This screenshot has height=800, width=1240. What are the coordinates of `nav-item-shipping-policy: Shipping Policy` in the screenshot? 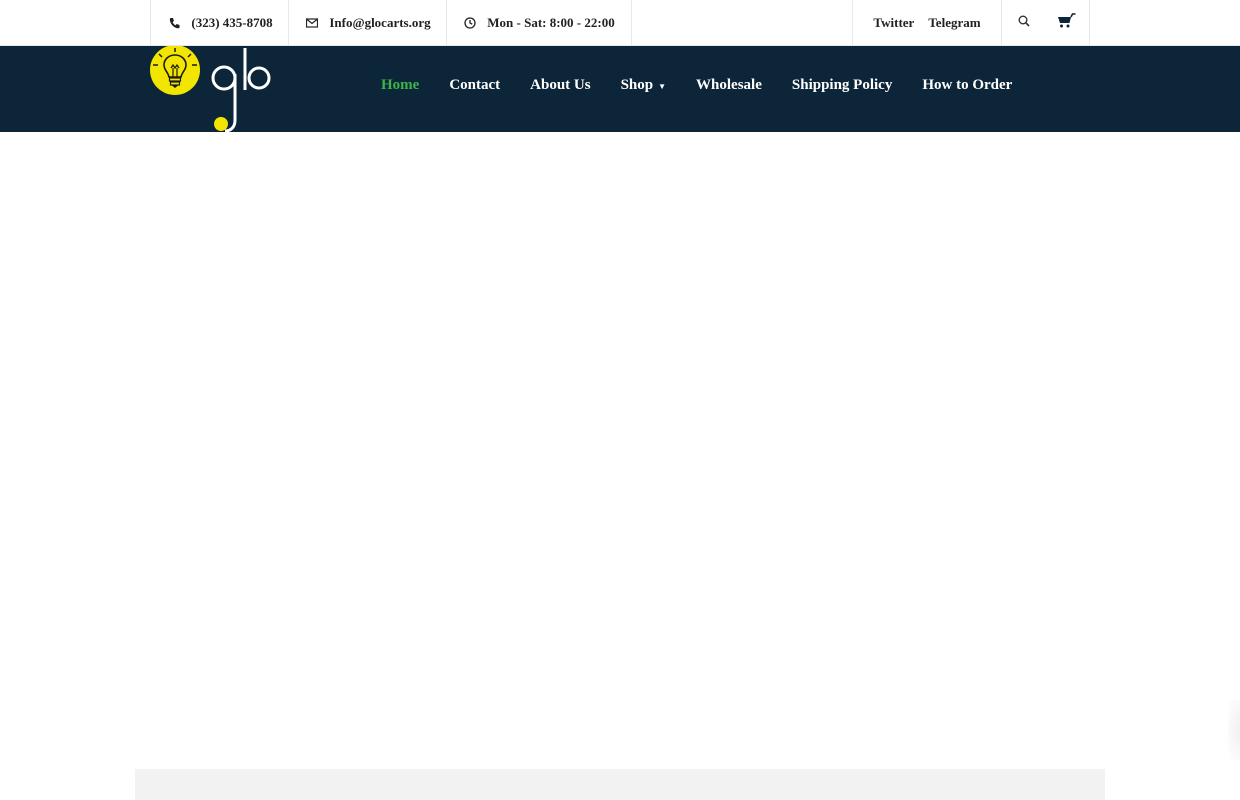 It's located at (842, 85).